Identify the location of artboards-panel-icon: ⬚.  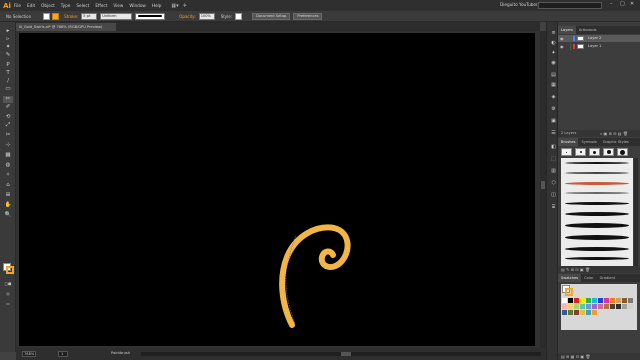
(553, 159).